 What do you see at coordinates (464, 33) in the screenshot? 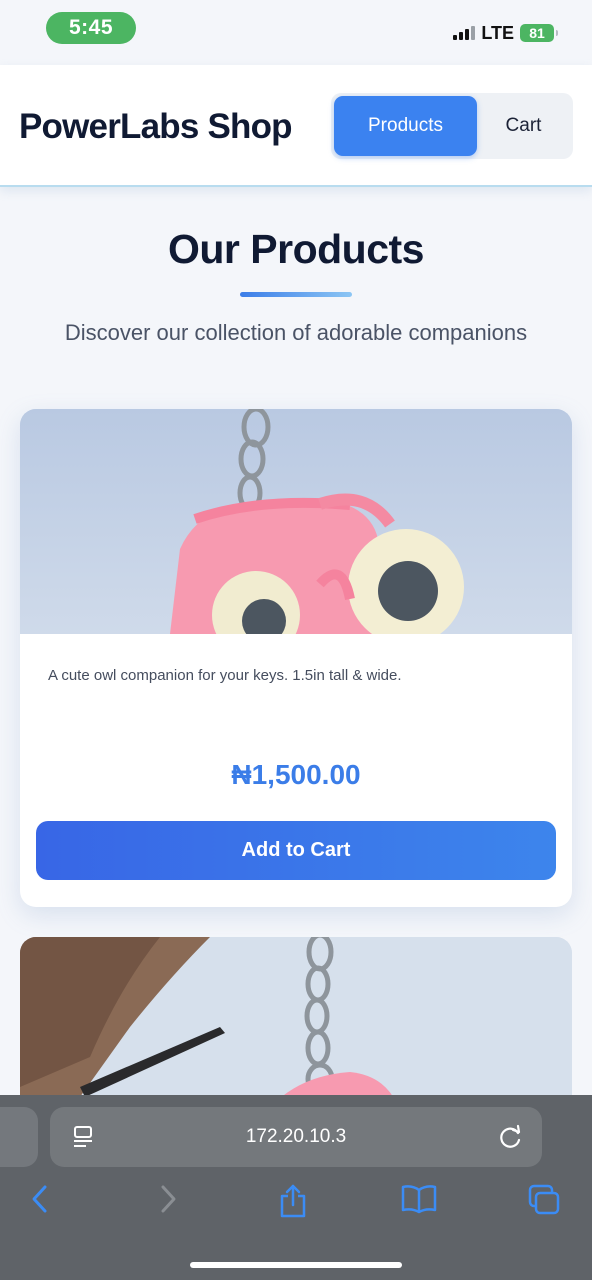
I see `cellular-signal-icon` at bounding box center [464, 33].